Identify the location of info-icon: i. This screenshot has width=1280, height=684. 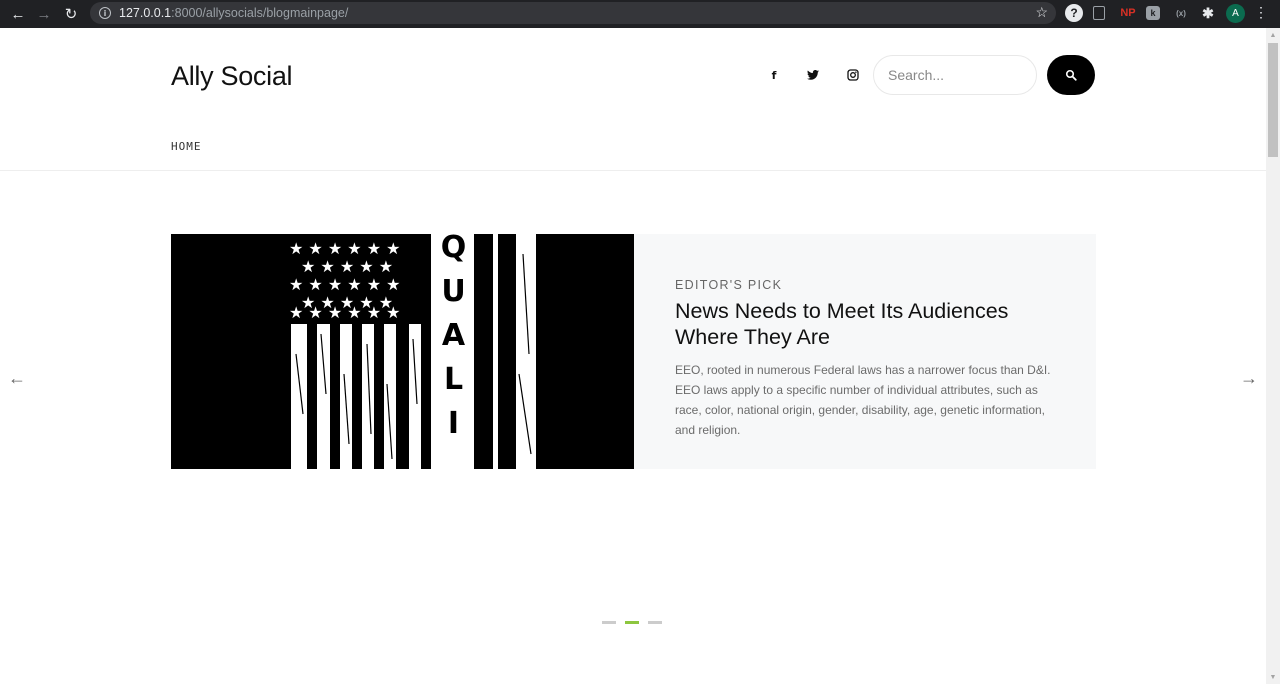
(105, 13).